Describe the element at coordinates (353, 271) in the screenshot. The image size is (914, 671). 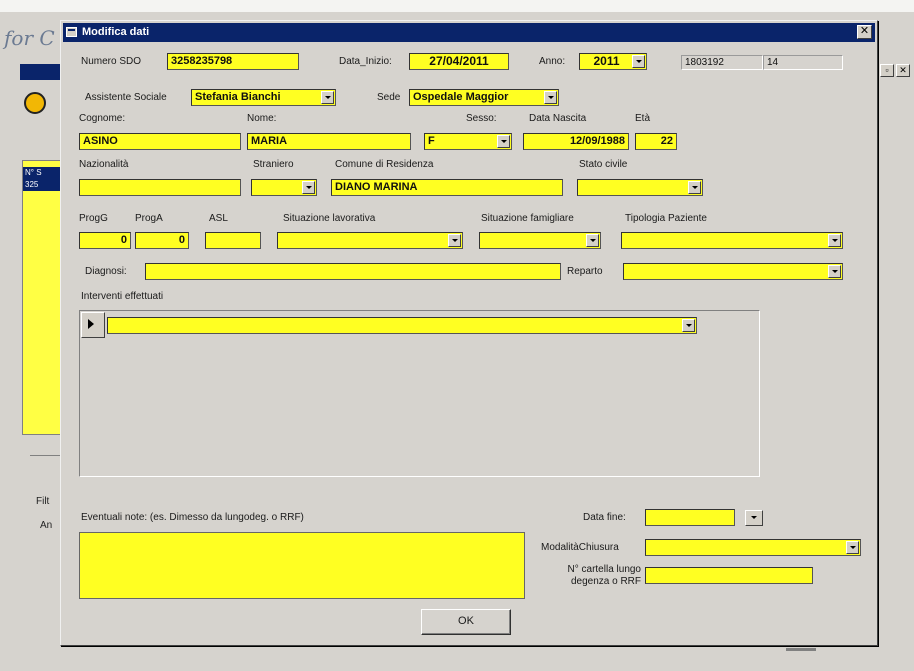
I see `diagnosi-field` at that location.